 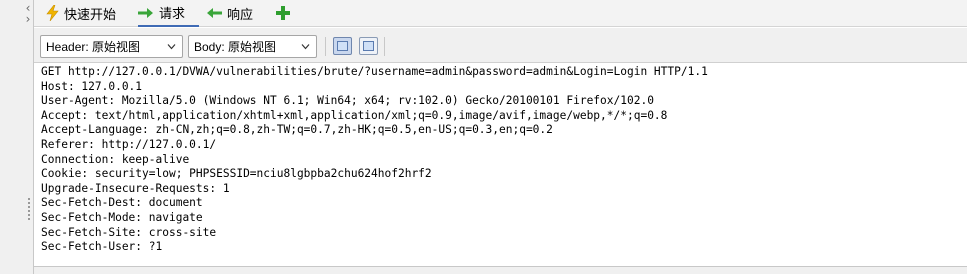 I want to click on arrow-right-icon, so click(x=145, y=12).